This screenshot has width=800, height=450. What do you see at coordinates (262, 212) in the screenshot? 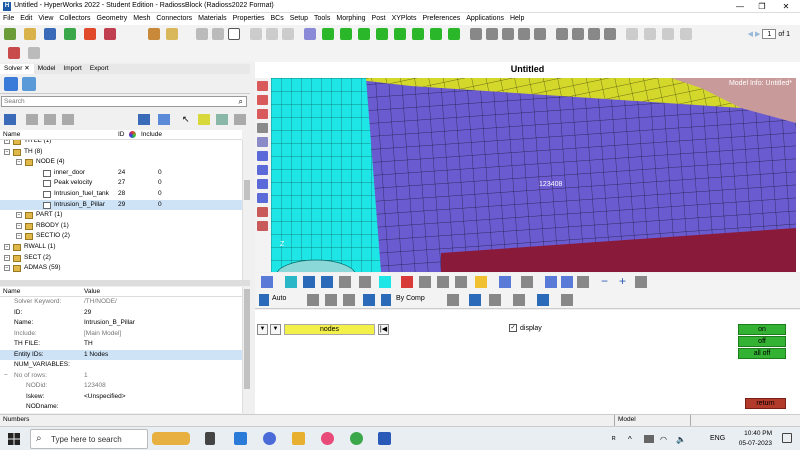
I see `vp-abc-icon` at bounding box center [262, 212].